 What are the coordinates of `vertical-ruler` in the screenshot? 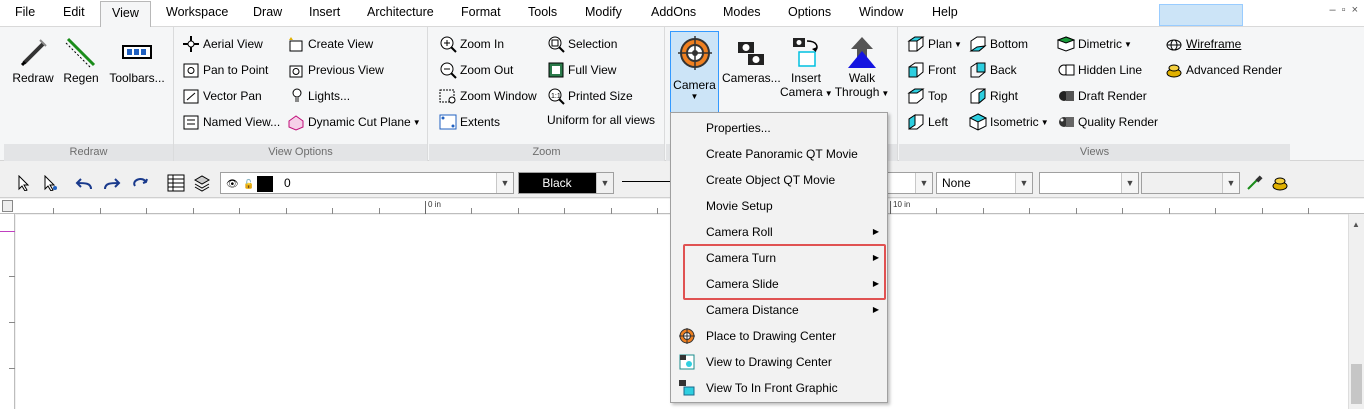 It's located at (7, 311).